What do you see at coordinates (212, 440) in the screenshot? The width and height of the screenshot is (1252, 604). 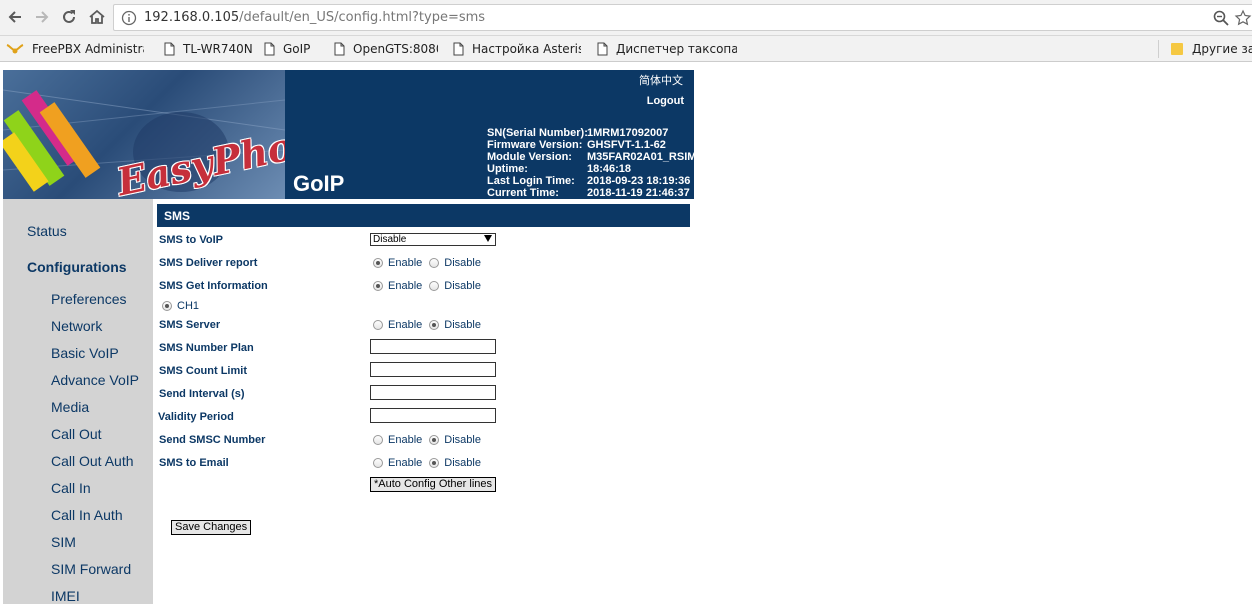 I see `send-smsc-label: Send SMSC Number` at bounding box center [212, 440].